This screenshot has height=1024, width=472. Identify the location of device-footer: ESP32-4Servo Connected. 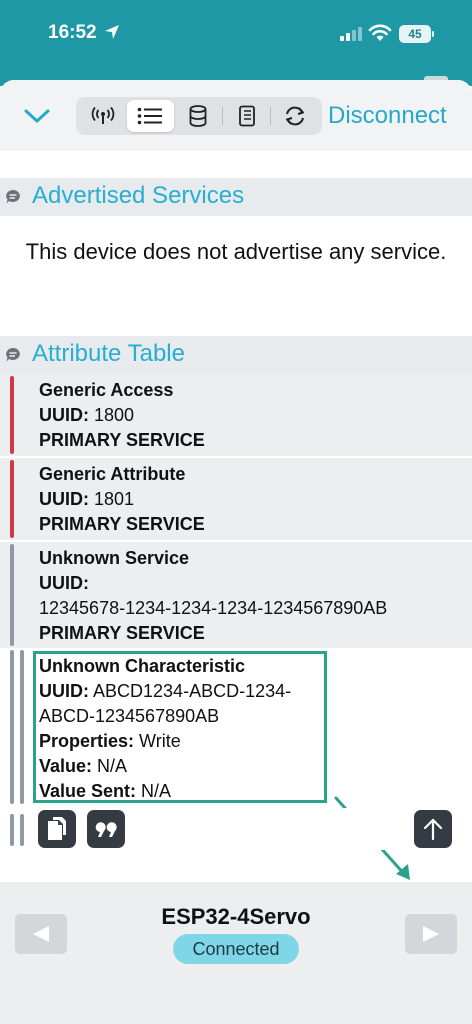
(236, 953).